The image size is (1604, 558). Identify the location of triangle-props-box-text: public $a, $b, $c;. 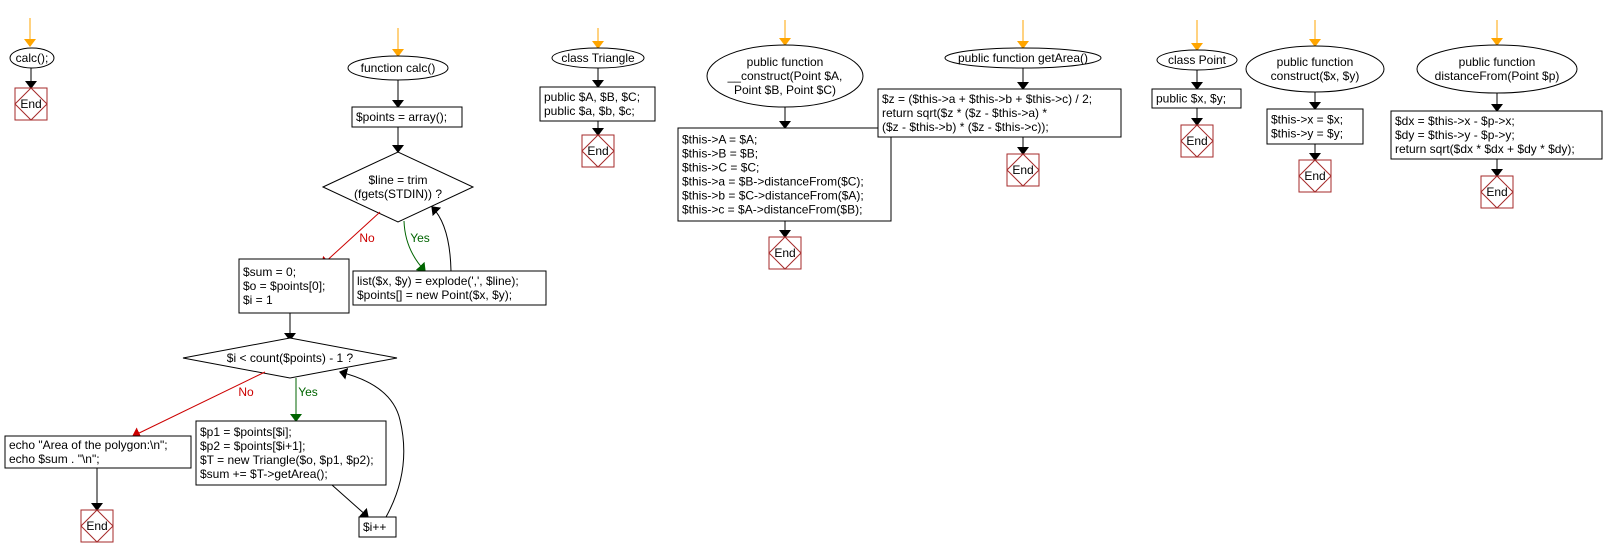
(589, 111).